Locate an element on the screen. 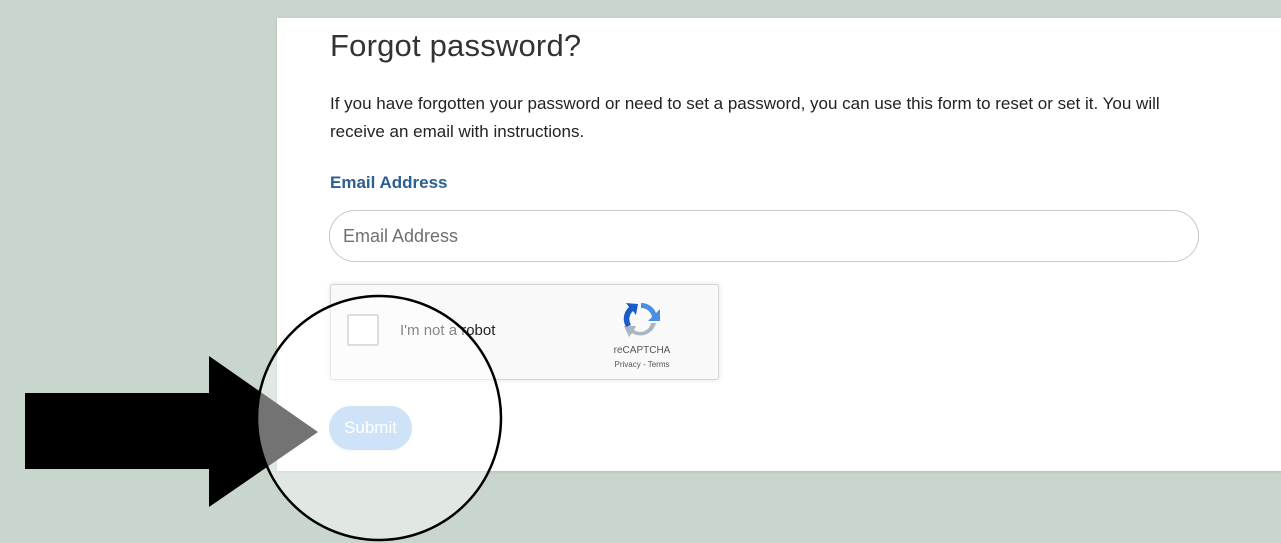 This screenshot has width=1281, height=543. email-input is located at coordinates (764, 236).